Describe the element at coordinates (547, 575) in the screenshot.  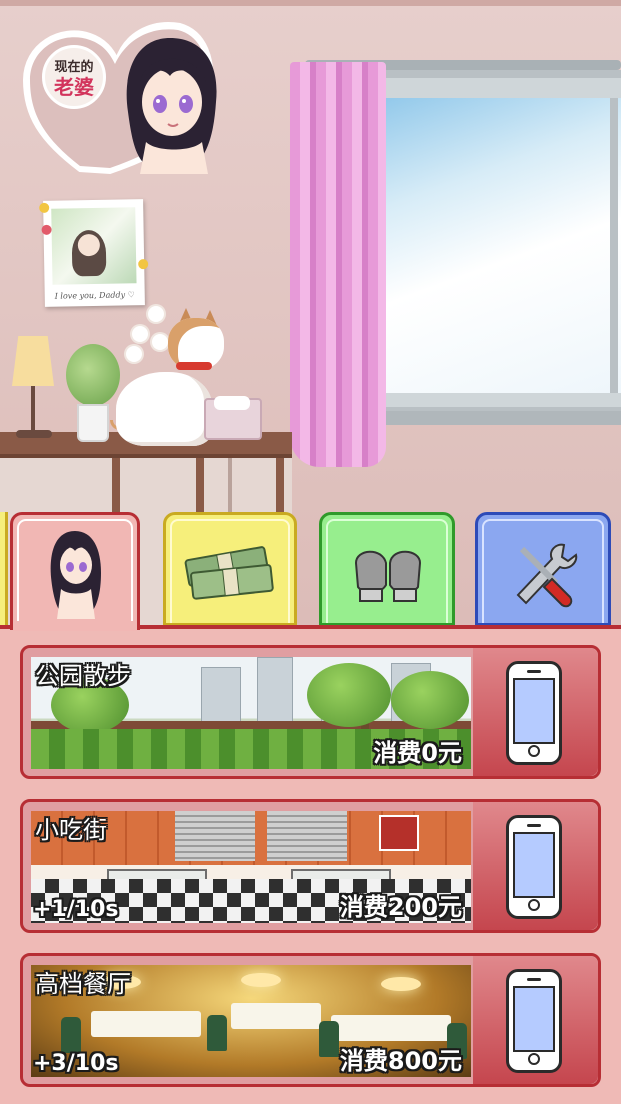
I see `wrench-screwdriver-icon` at that location.